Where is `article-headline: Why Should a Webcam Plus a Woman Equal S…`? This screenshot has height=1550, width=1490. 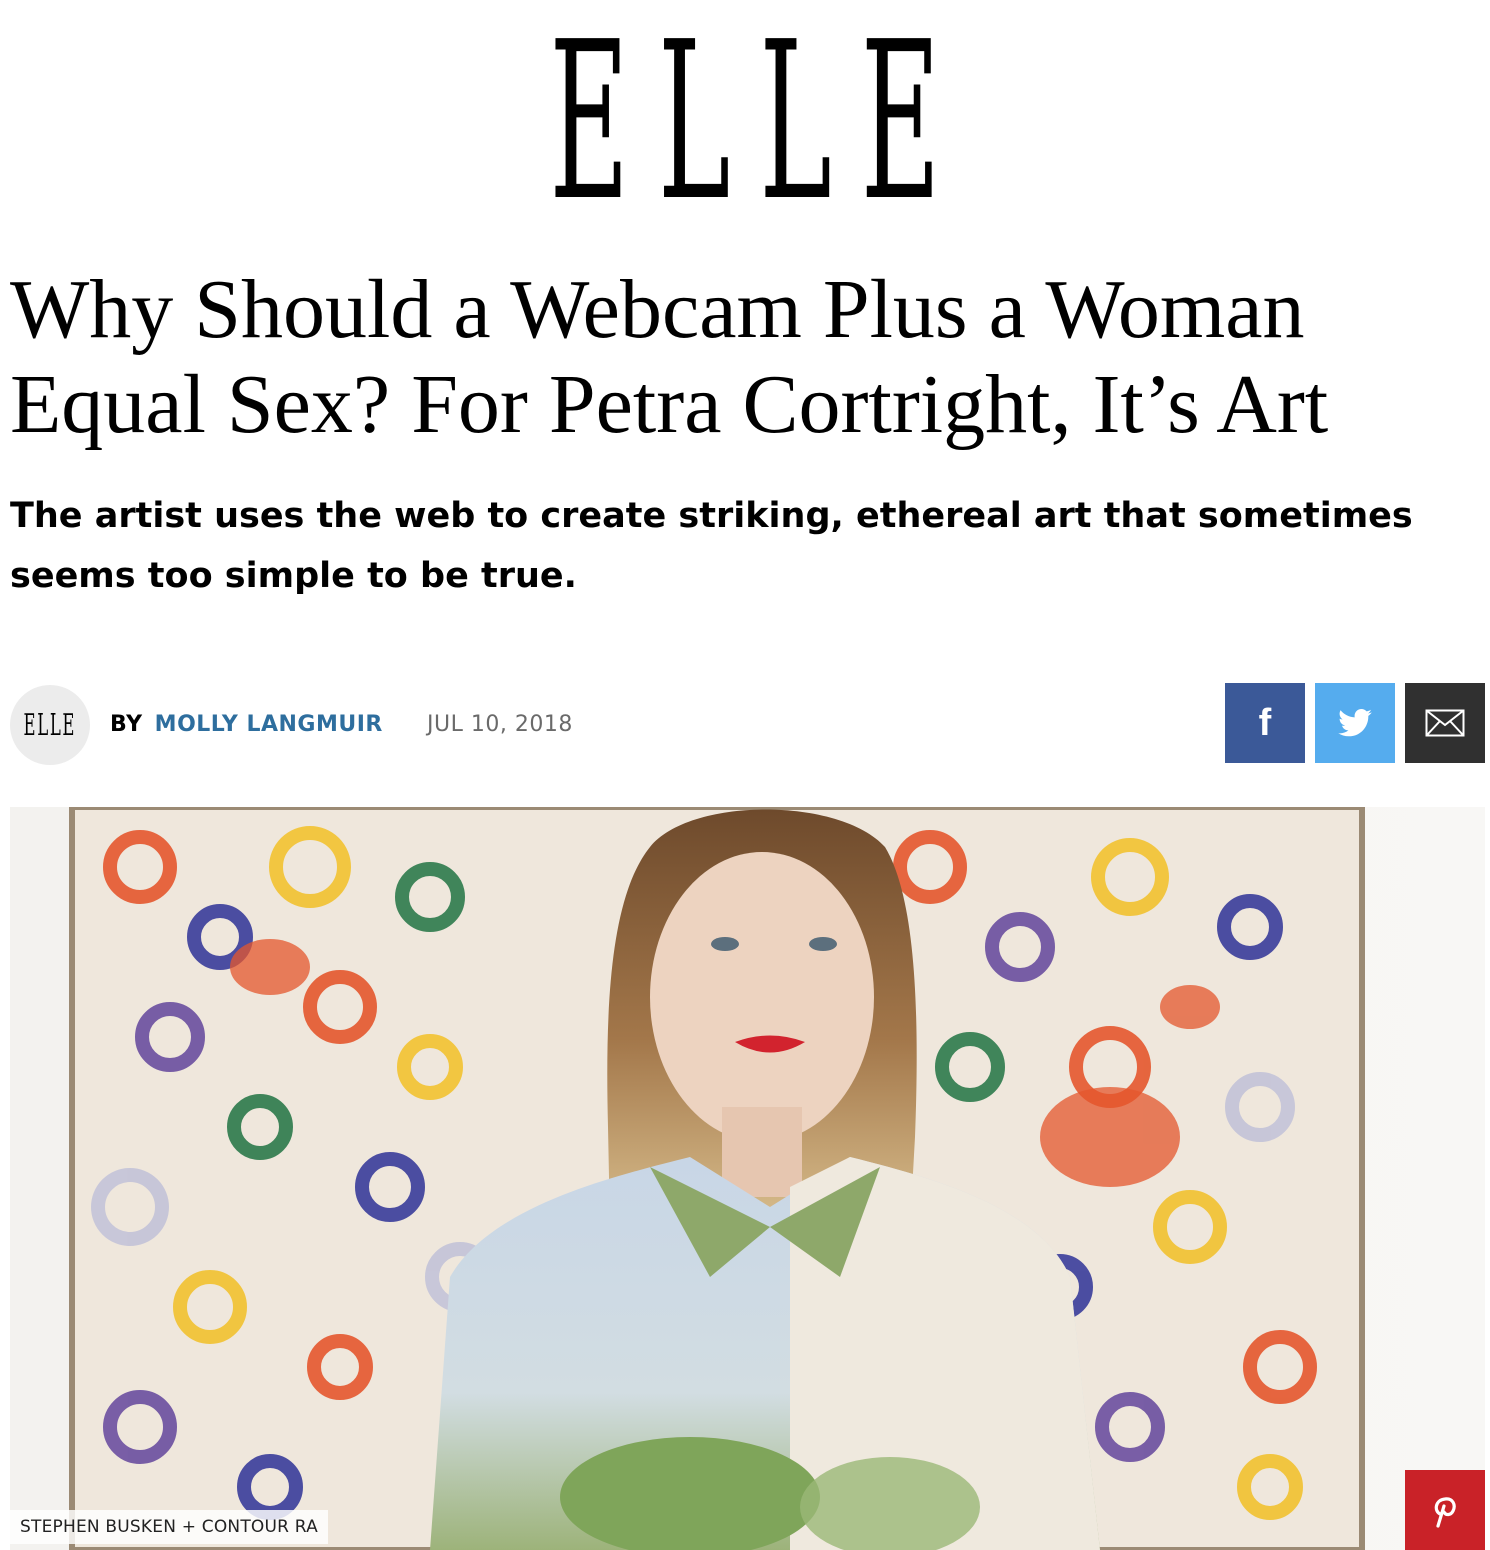
article-headline: Why Should a Webcam Plus a Woman Equal S… is located at coordinates (669, 357).